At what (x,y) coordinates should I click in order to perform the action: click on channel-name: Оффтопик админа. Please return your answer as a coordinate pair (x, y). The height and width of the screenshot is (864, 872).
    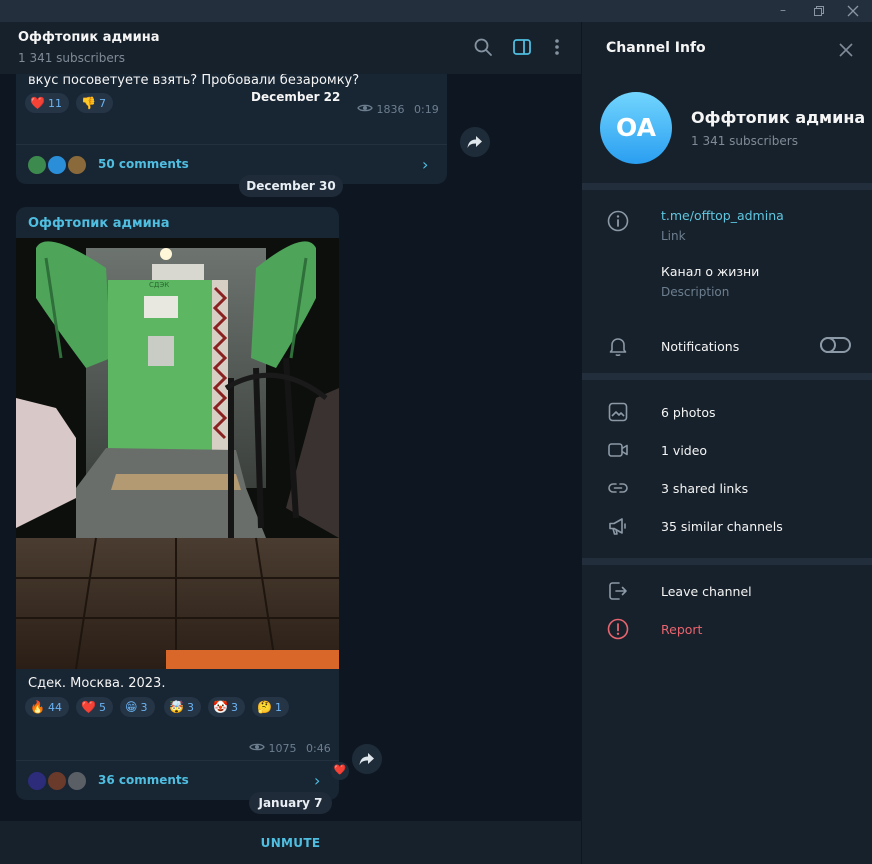
    Looking at the image, I should click on (778, 117).